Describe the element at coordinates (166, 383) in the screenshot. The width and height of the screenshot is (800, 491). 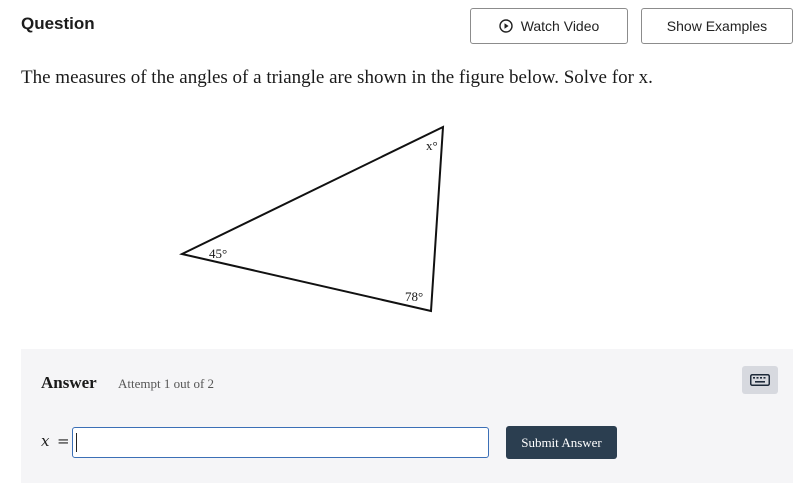
I see `attempt-counter: Attempt 1 out of 2` at that location.